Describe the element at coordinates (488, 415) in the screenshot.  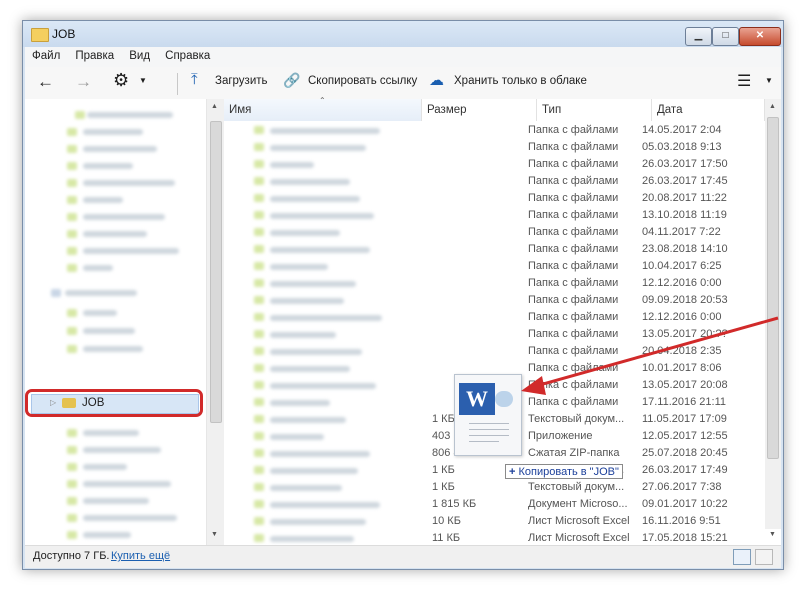
I see `dragged-word-document: W` at that location.